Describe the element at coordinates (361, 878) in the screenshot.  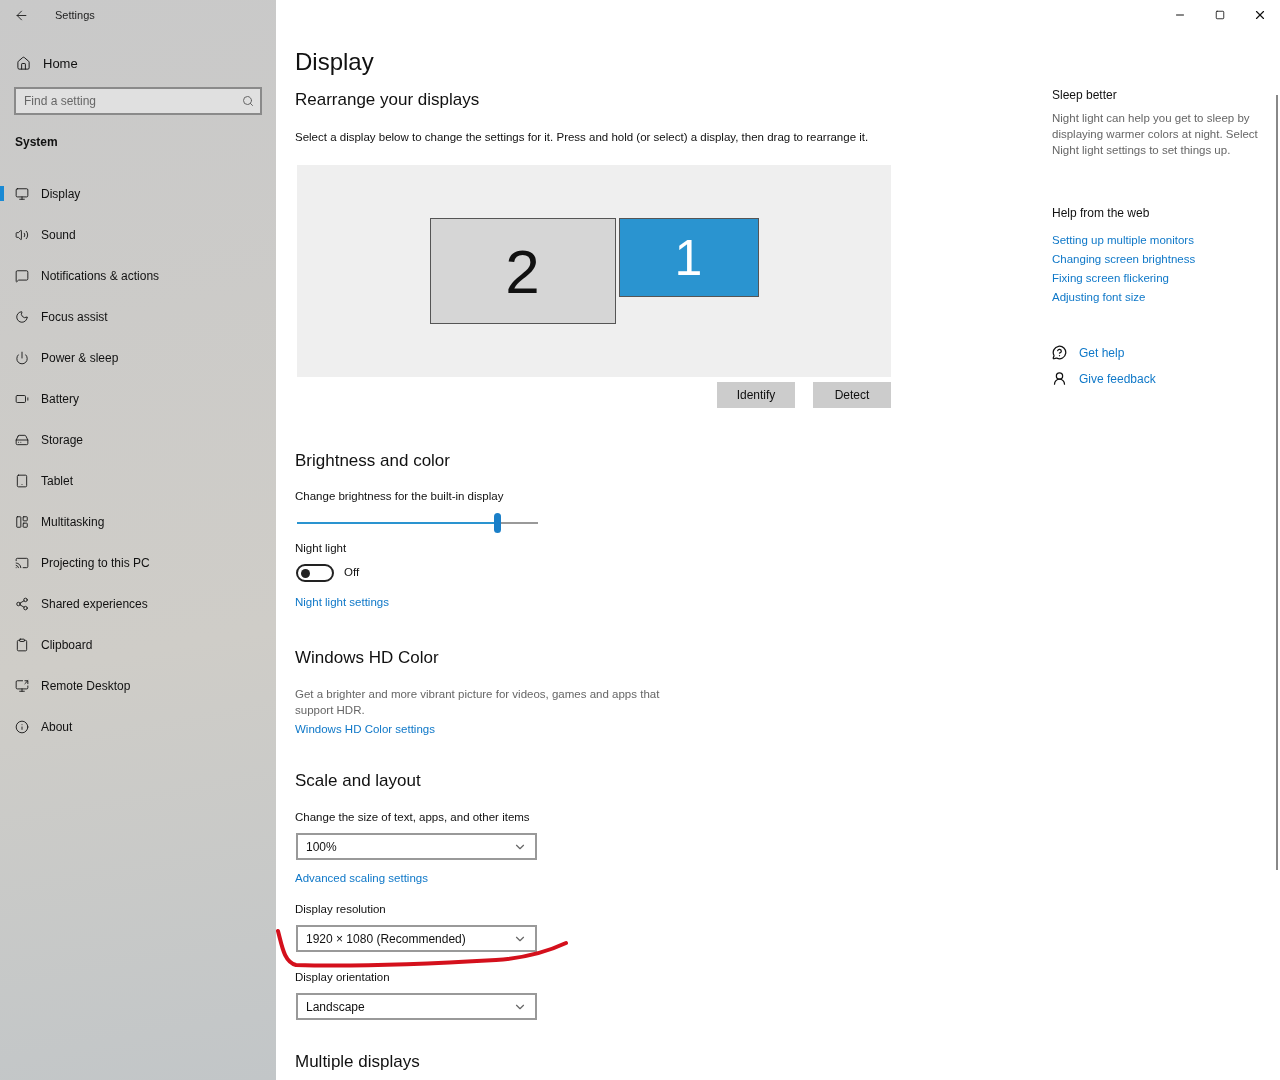
I see `scaling-settings-link: Advanced scaling settings` at that location.